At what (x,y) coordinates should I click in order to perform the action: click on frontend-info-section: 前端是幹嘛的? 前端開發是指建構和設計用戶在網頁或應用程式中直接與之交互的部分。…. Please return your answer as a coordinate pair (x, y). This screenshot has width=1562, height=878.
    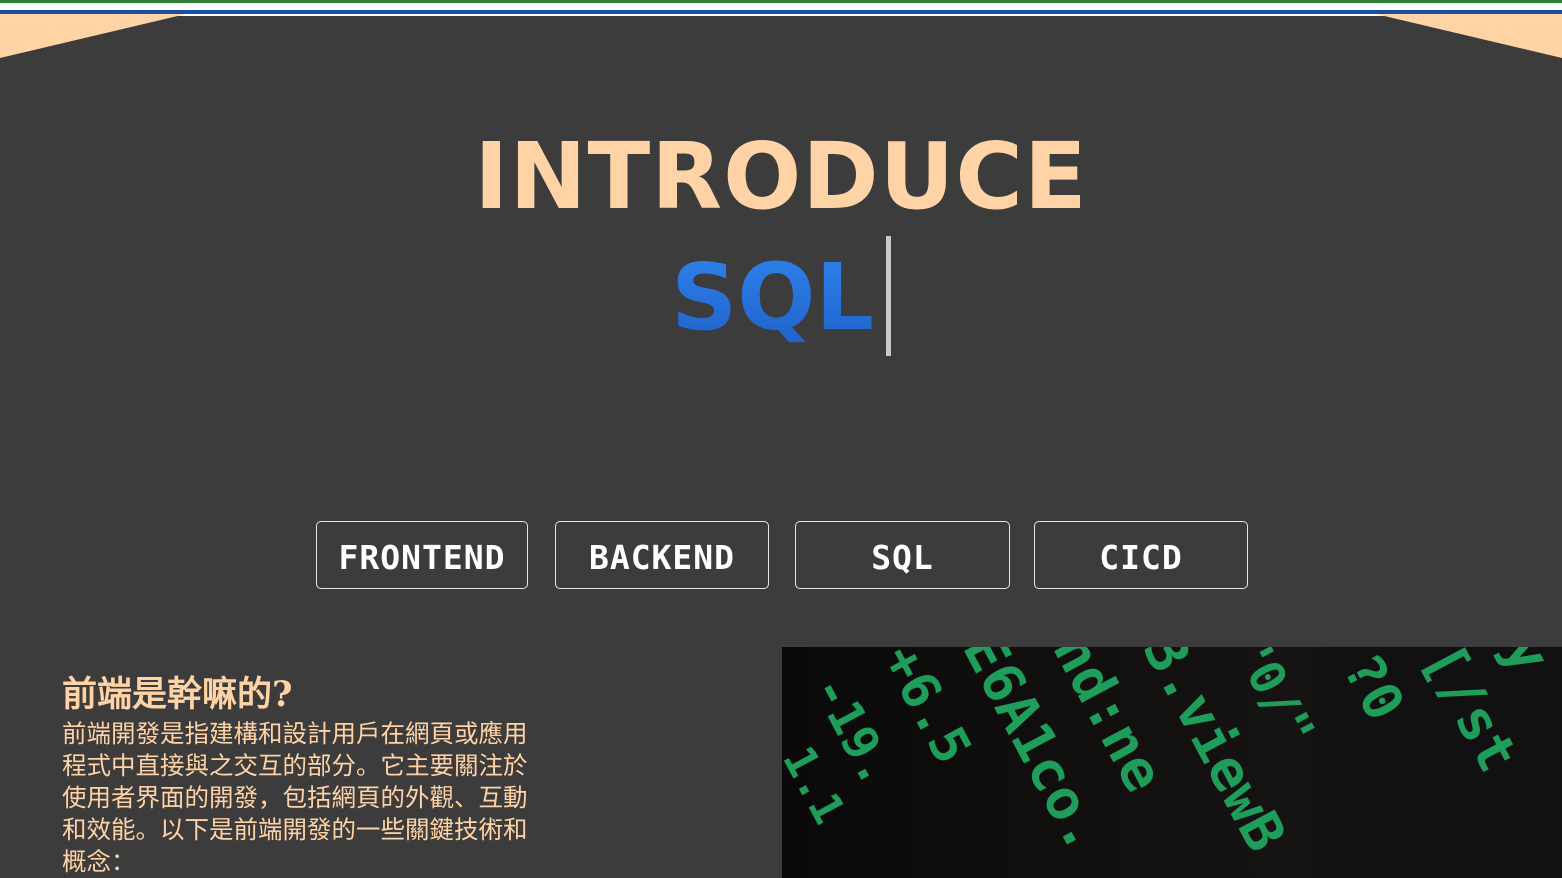
    Looking at the image, I should click on (302, 775).